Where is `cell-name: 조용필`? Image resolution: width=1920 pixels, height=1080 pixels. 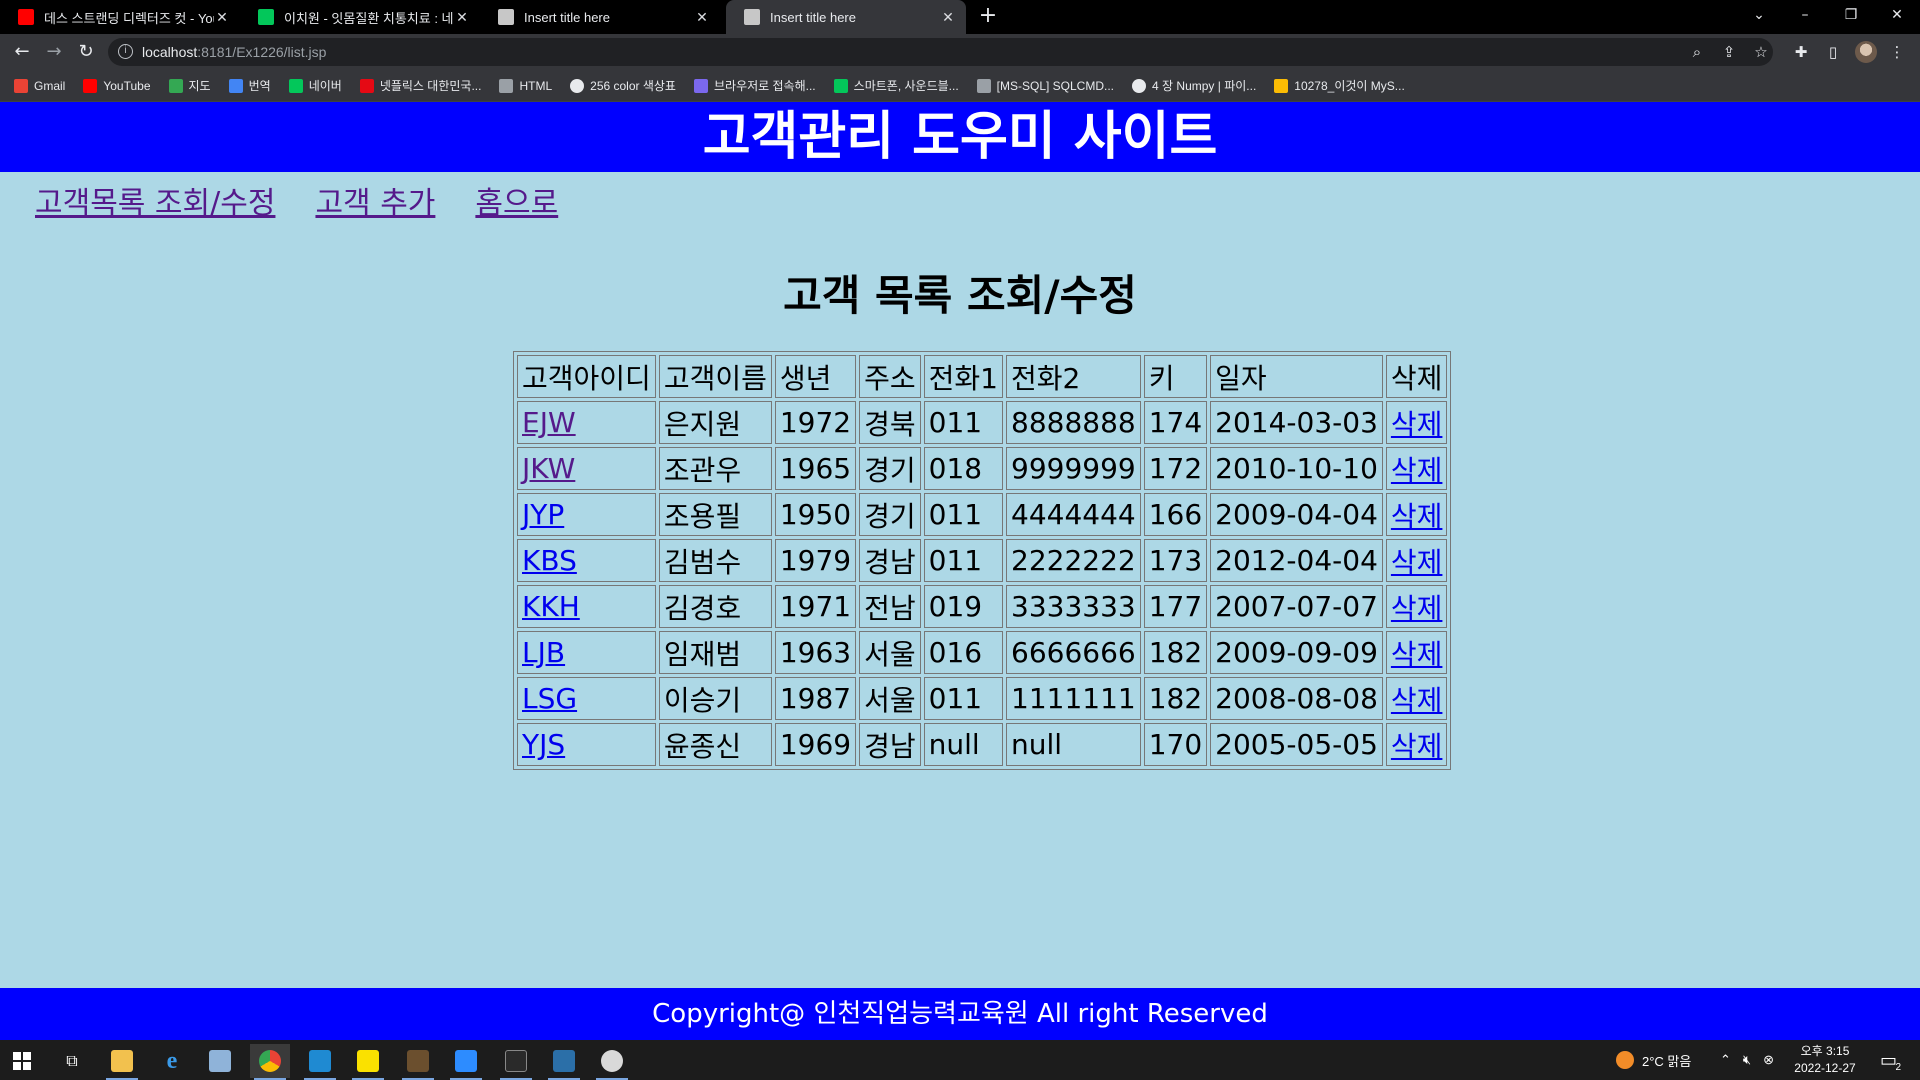 cell-name: 조용필 is located at coordinates (715, 514).